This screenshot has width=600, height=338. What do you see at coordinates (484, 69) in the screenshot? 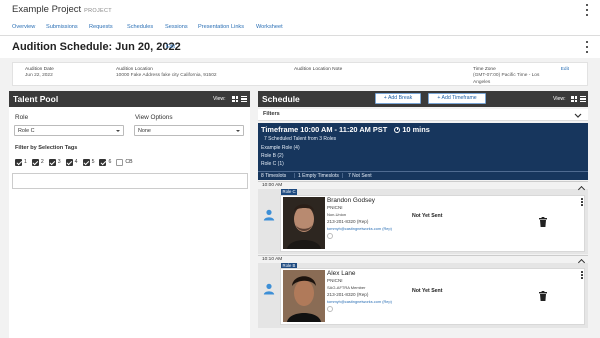
I see `time-zone-label: Time Zone` at bounding box center [484, 69].